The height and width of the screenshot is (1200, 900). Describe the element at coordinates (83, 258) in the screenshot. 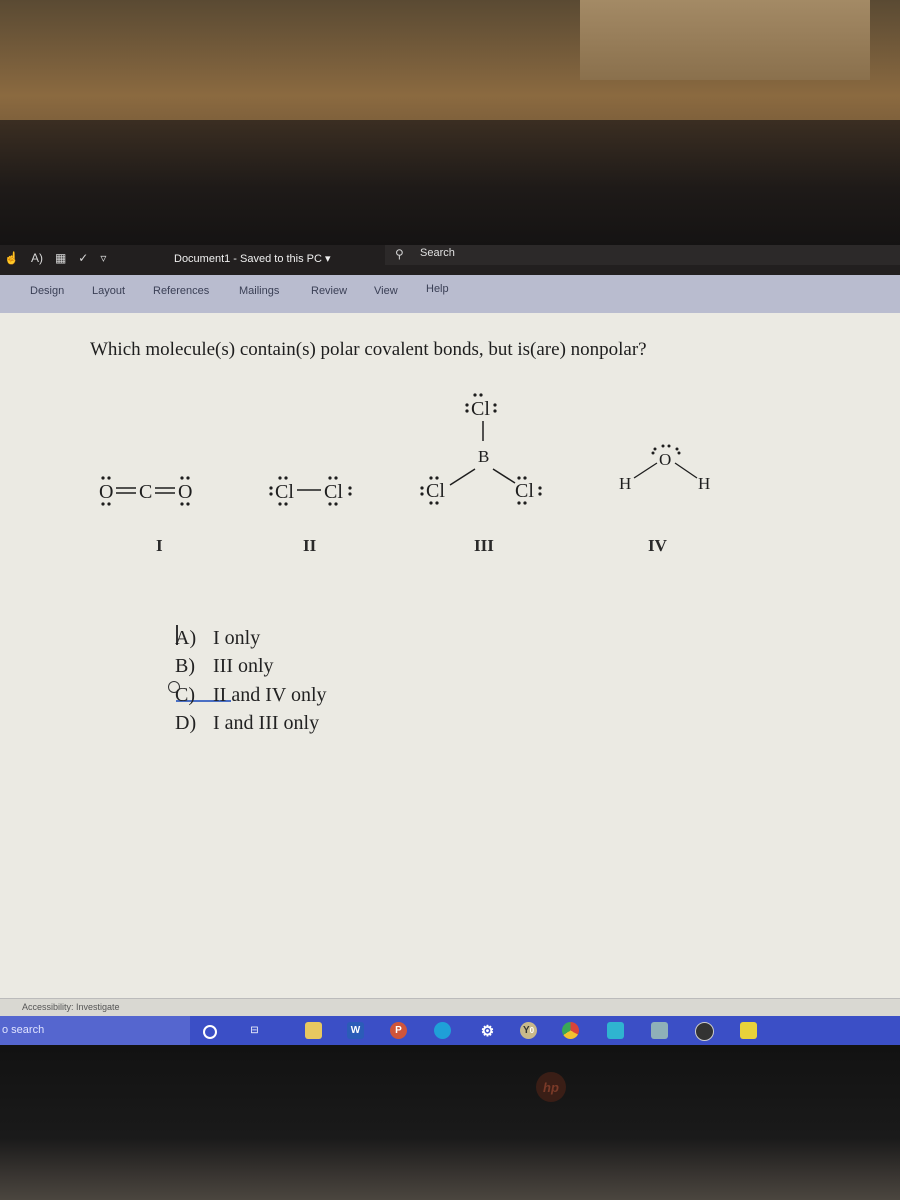

I see `spelling-icon: ✓` at that location.